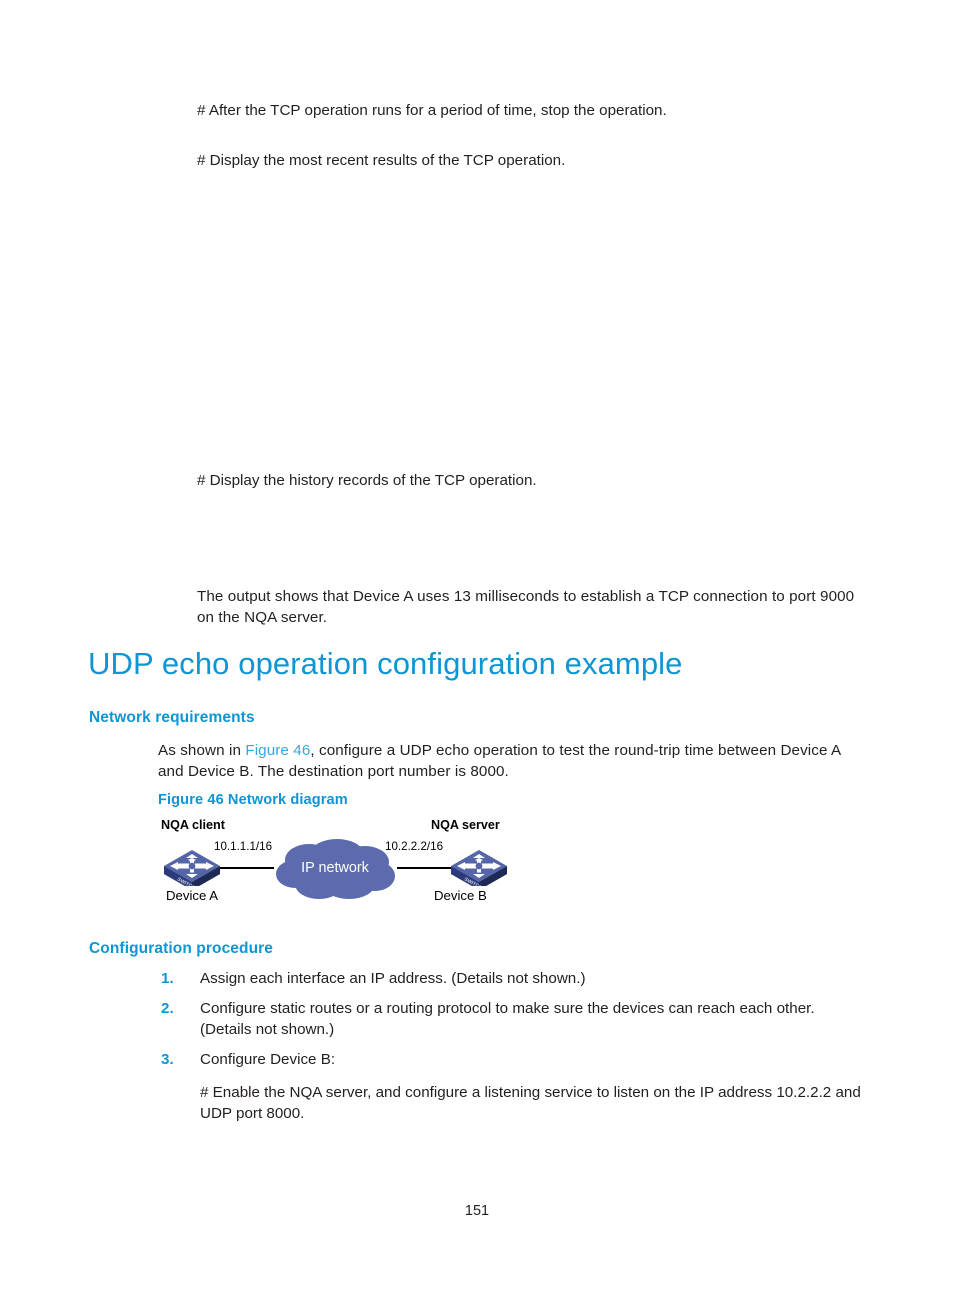  What do you see at coordinates (277, 750) in the screenshot?
I see `figure-46-link: Figure 46` at bounding box center [277, 750].